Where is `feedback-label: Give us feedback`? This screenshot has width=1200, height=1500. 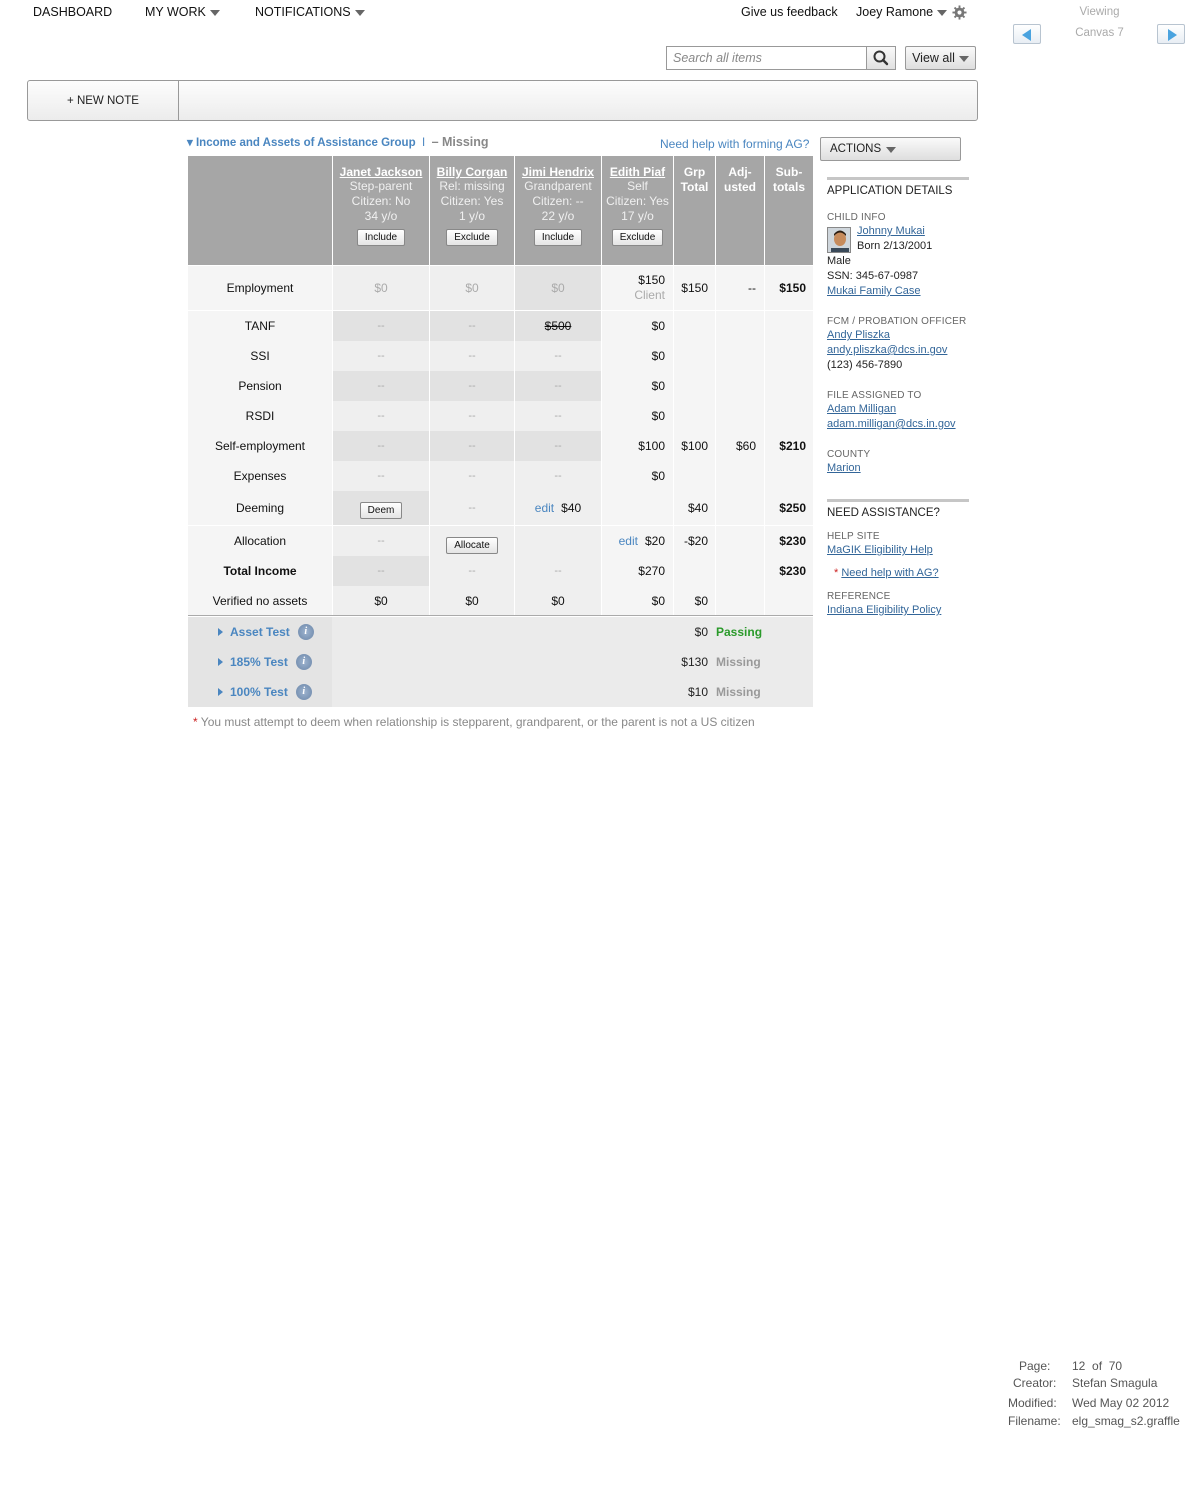 feedback-label: Give us feedback is located at coordinates (789, 12).